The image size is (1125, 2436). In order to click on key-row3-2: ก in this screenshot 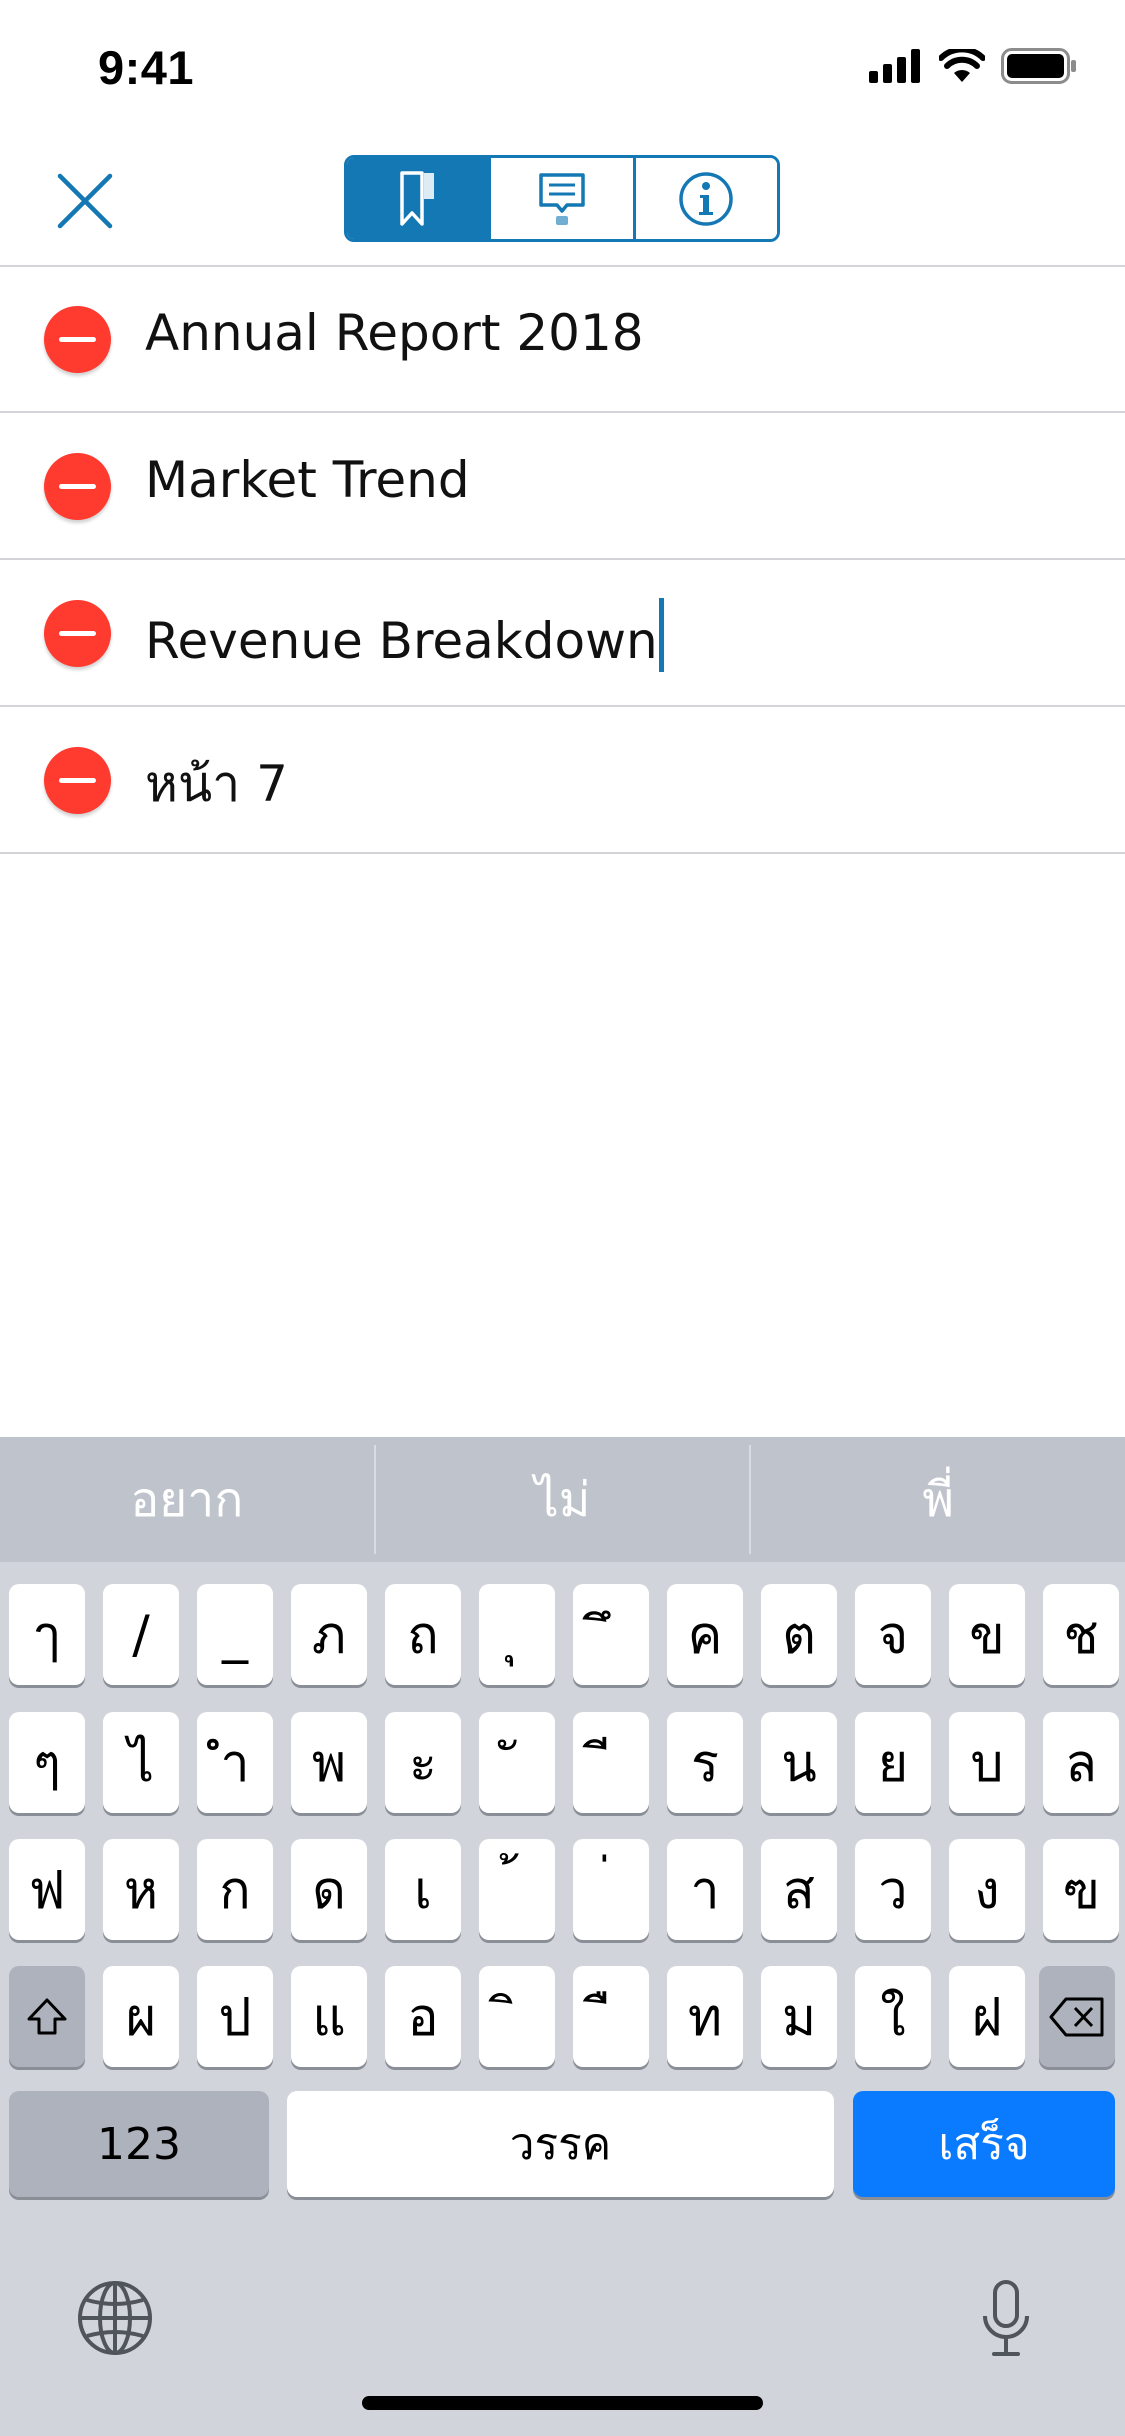, I will do `click(235, 1889)`.